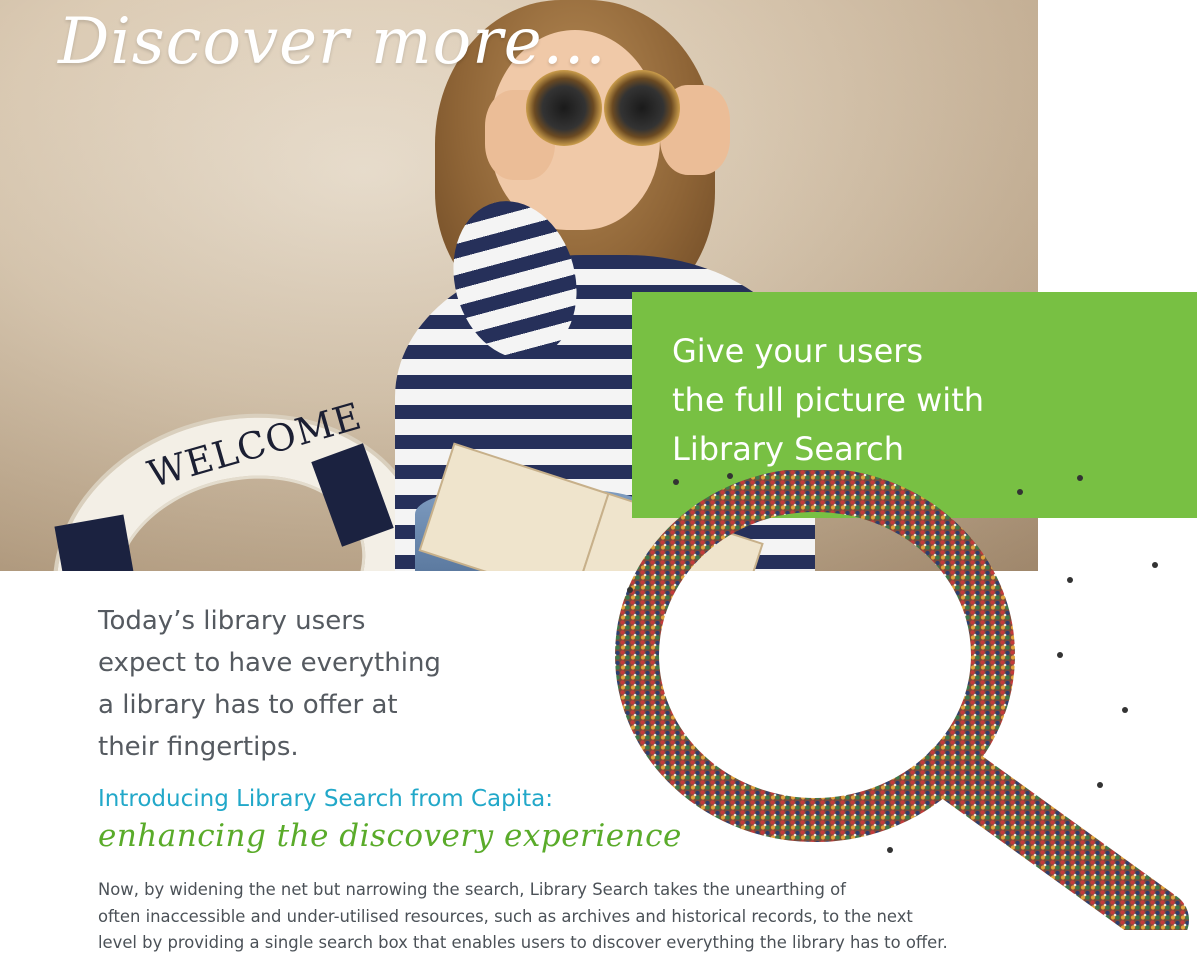 This screenshot has height=960, width=1197. What do you see at coordinates (269, 663) in the screenshot?
I see `intro-line: expect to have everything` at bounding box center [269, 663].